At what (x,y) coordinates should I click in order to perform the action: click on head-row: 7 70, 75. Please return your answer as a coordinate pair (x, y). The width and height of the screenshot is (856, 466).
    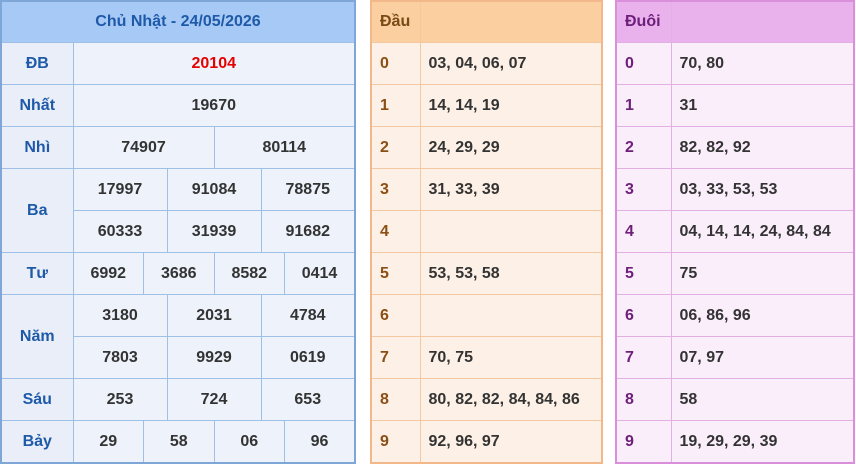
    Looking at the image, I should click on (486, 357).